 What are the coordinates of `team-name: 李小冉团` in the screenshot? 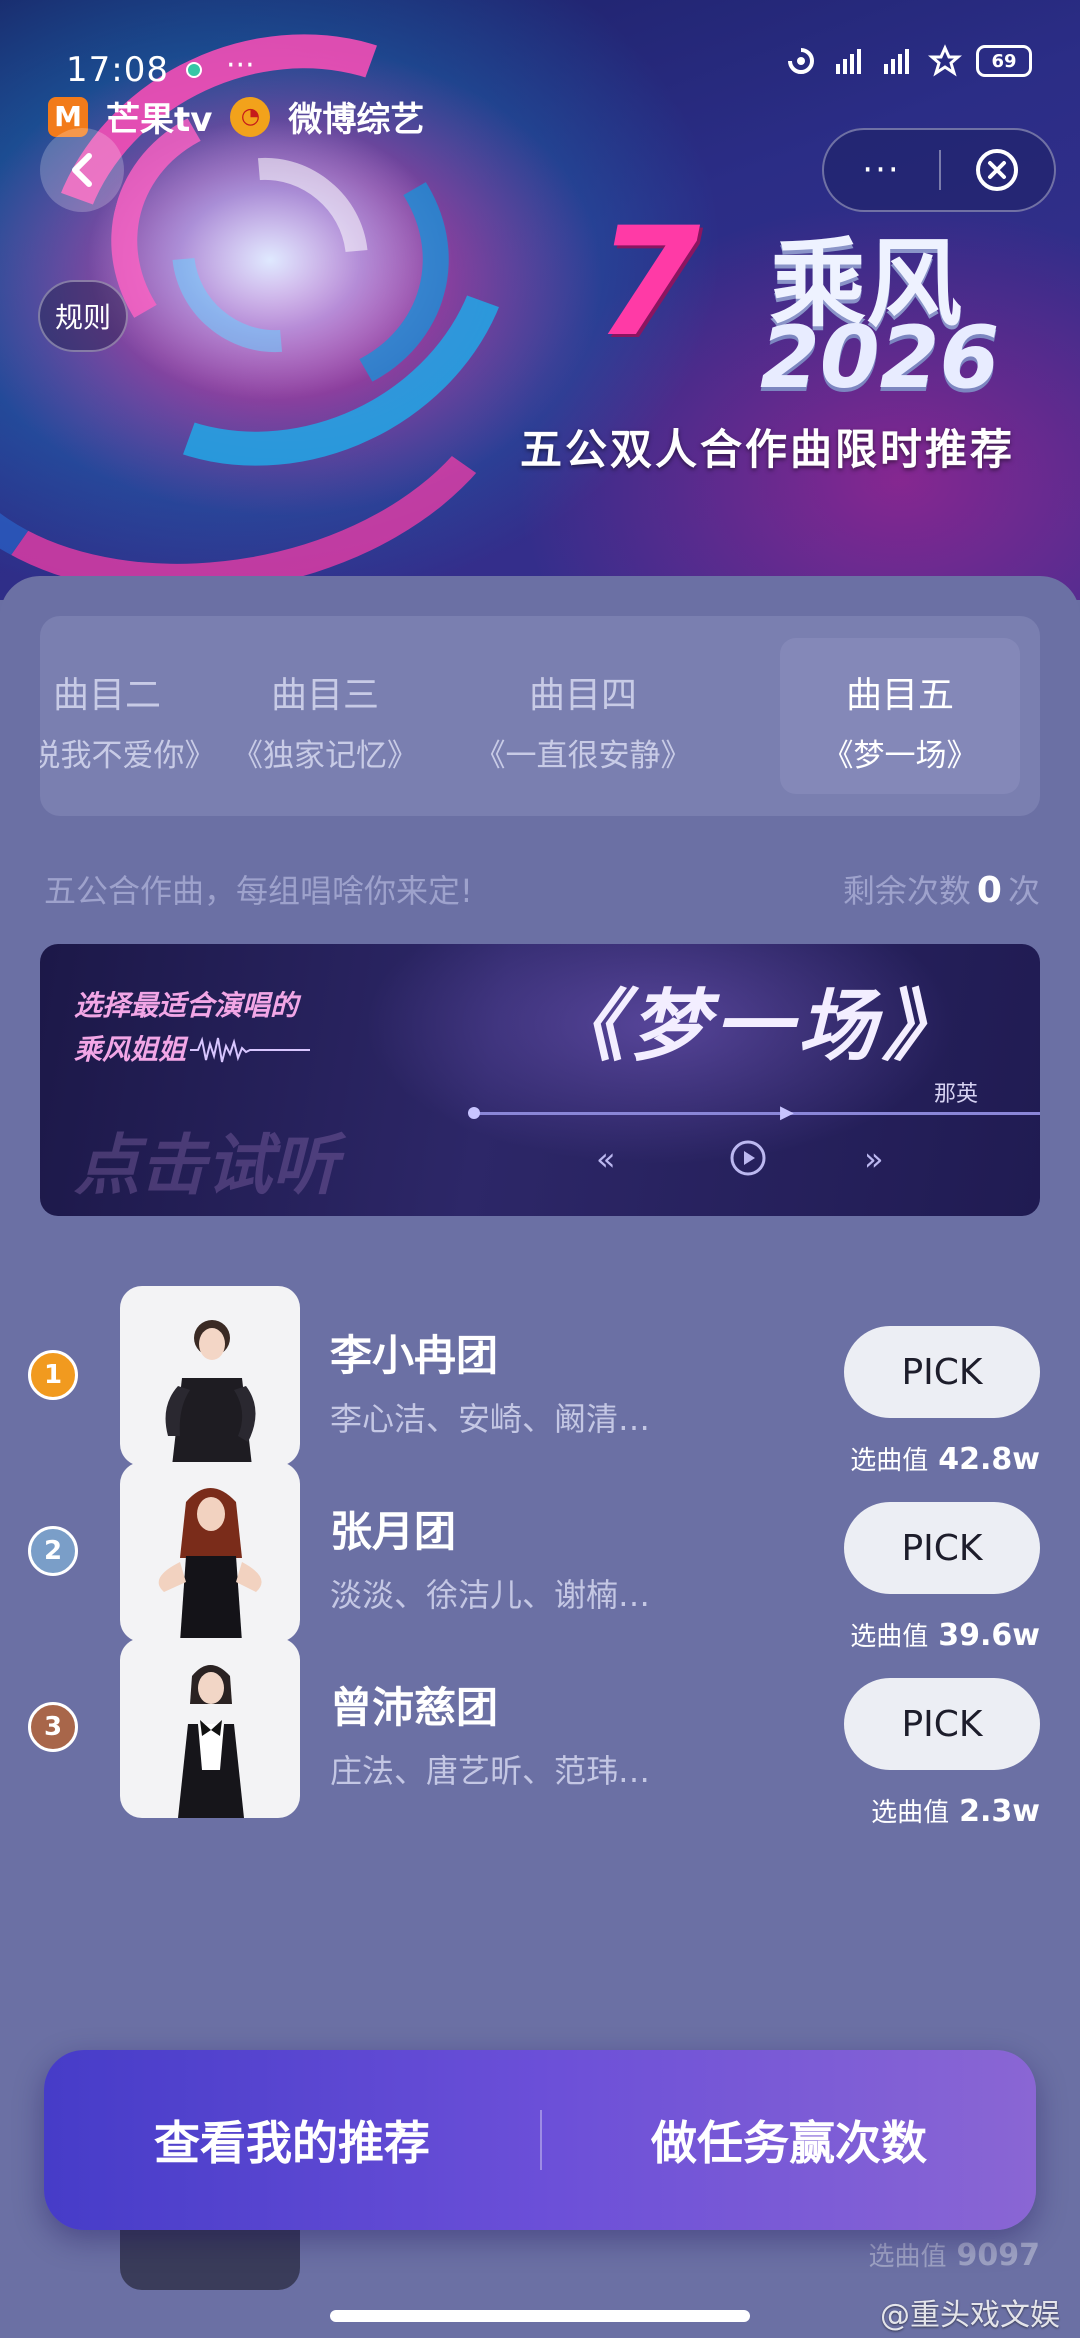 It's located at (414, 1355).